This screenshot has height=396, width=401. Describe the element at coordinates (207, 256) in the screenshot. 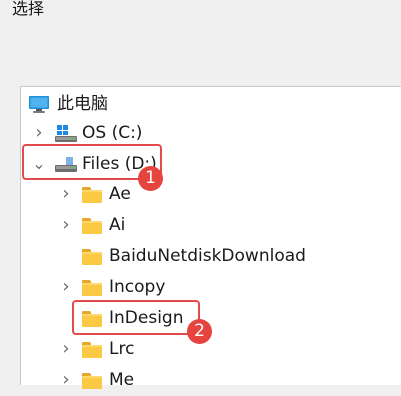

I see `tree-item-label: BaiduNetdiskDownload` at that location.